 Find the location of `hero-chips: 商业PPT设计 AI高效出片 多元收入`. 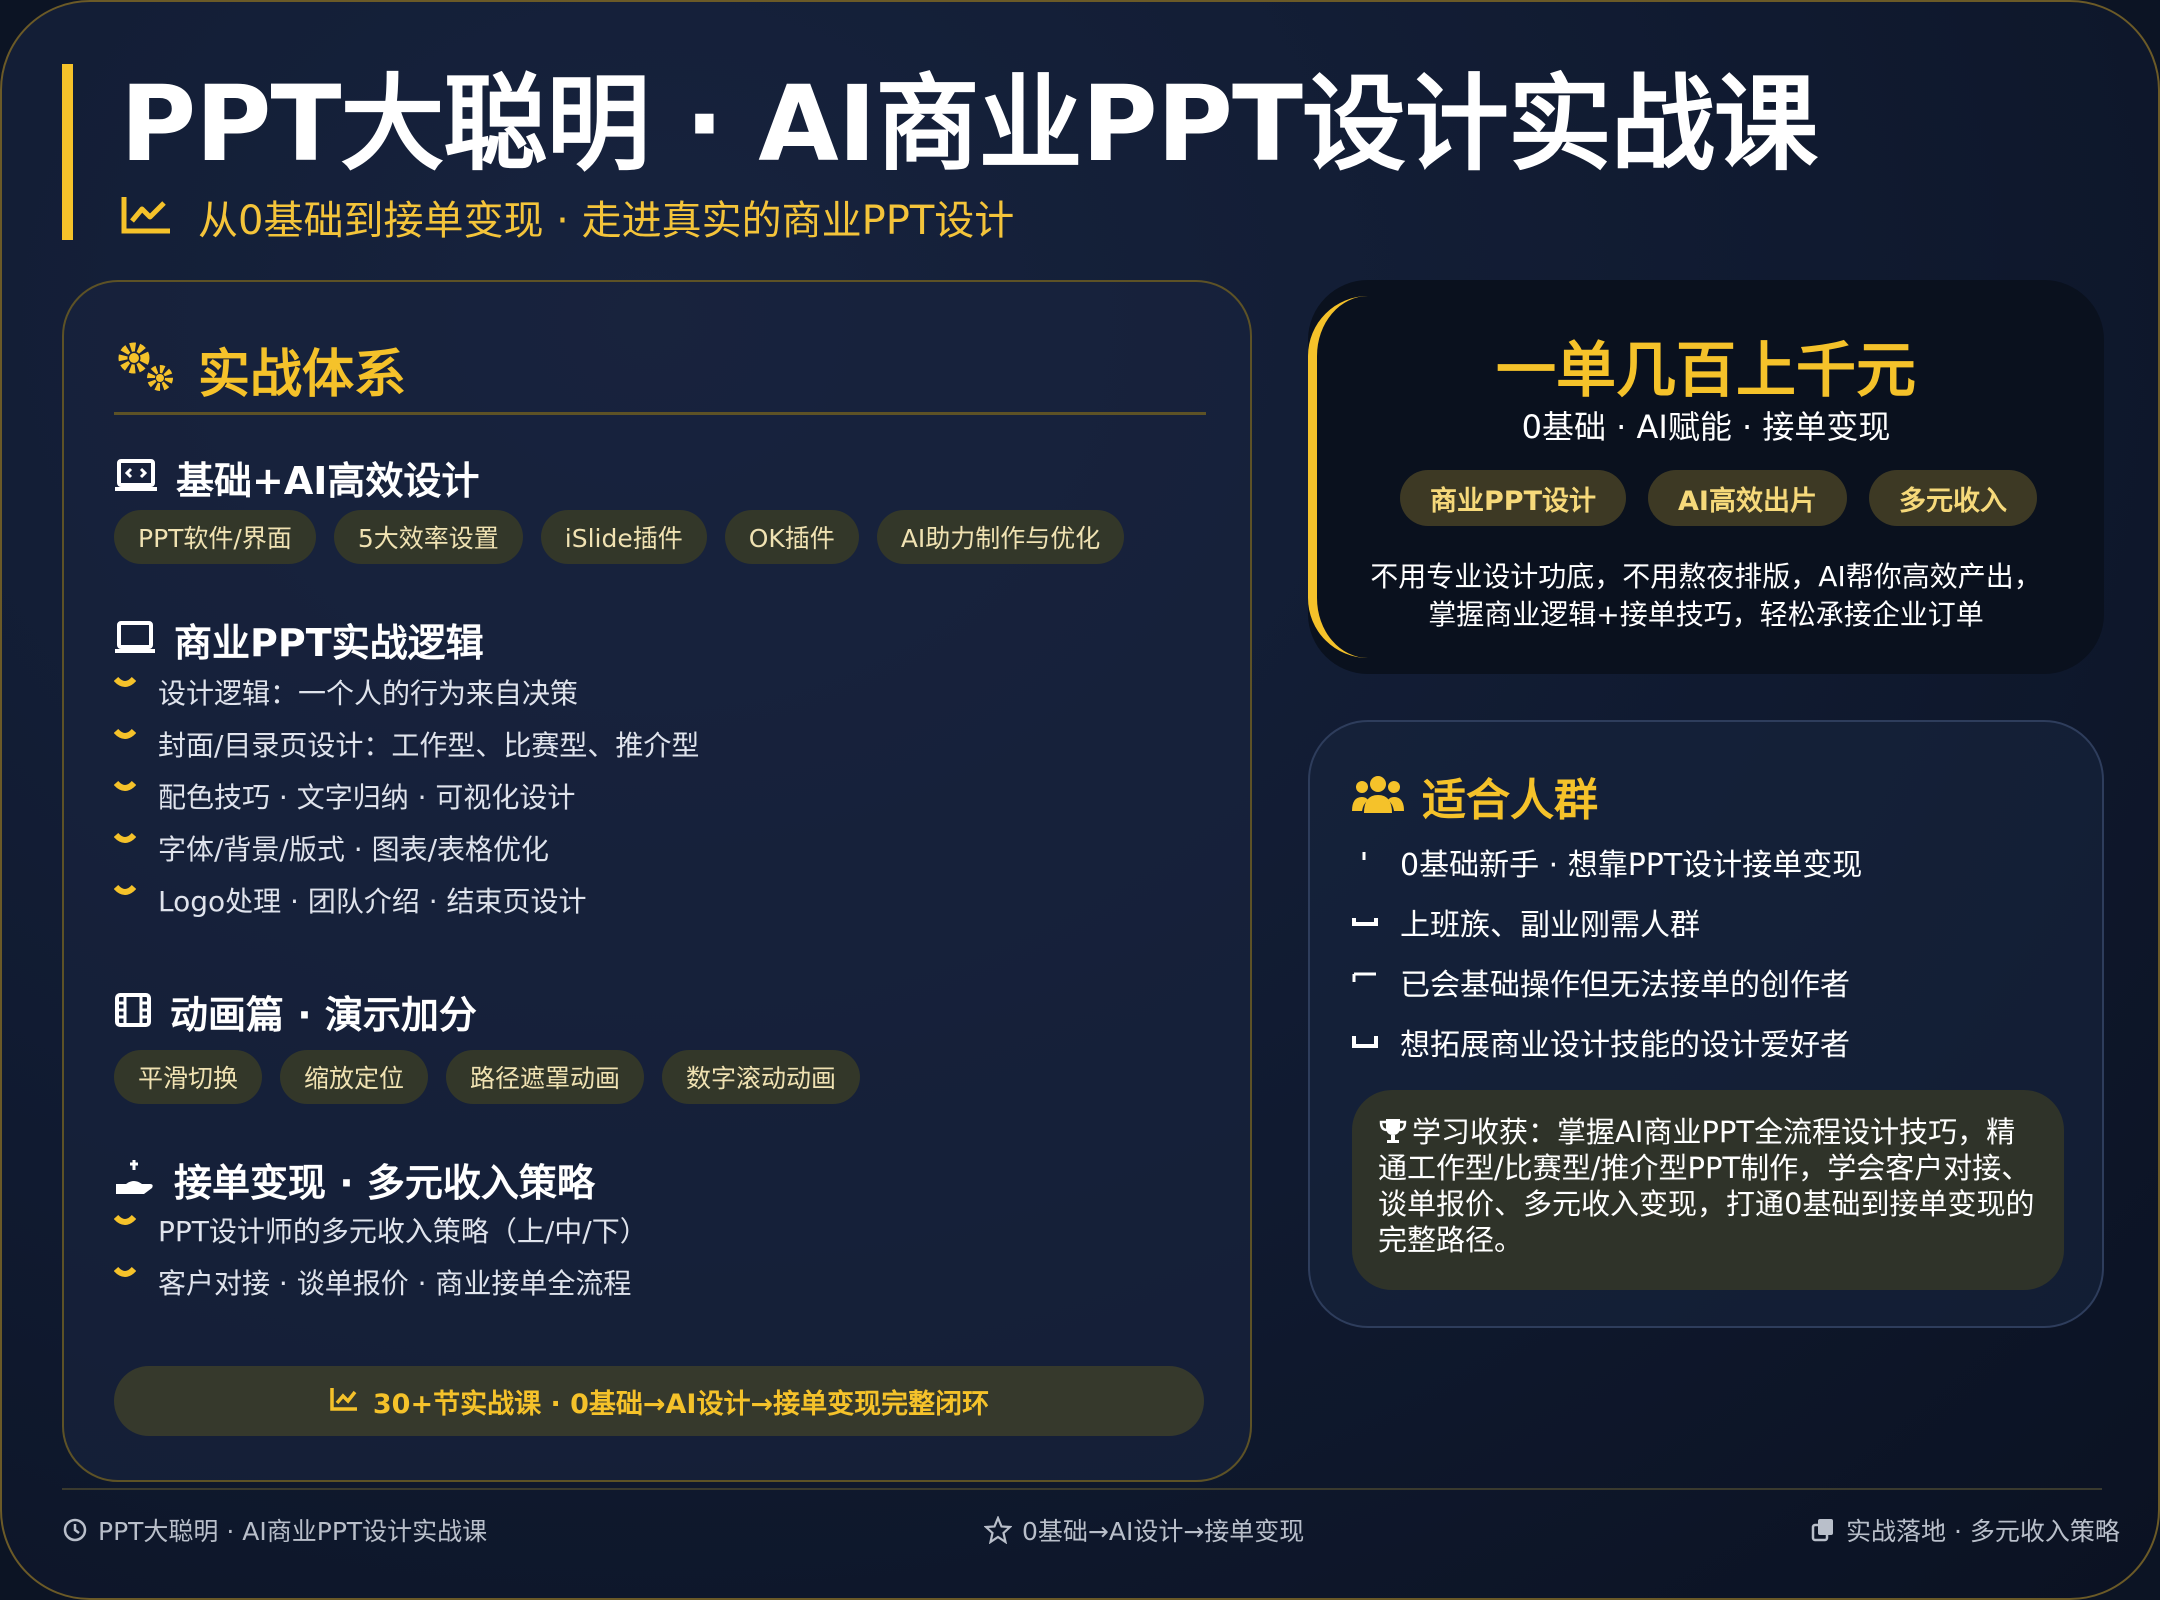

hero-chips: 商业PPT设计 AI高效出片 多元收入 is located at coordinates (1718, 498).